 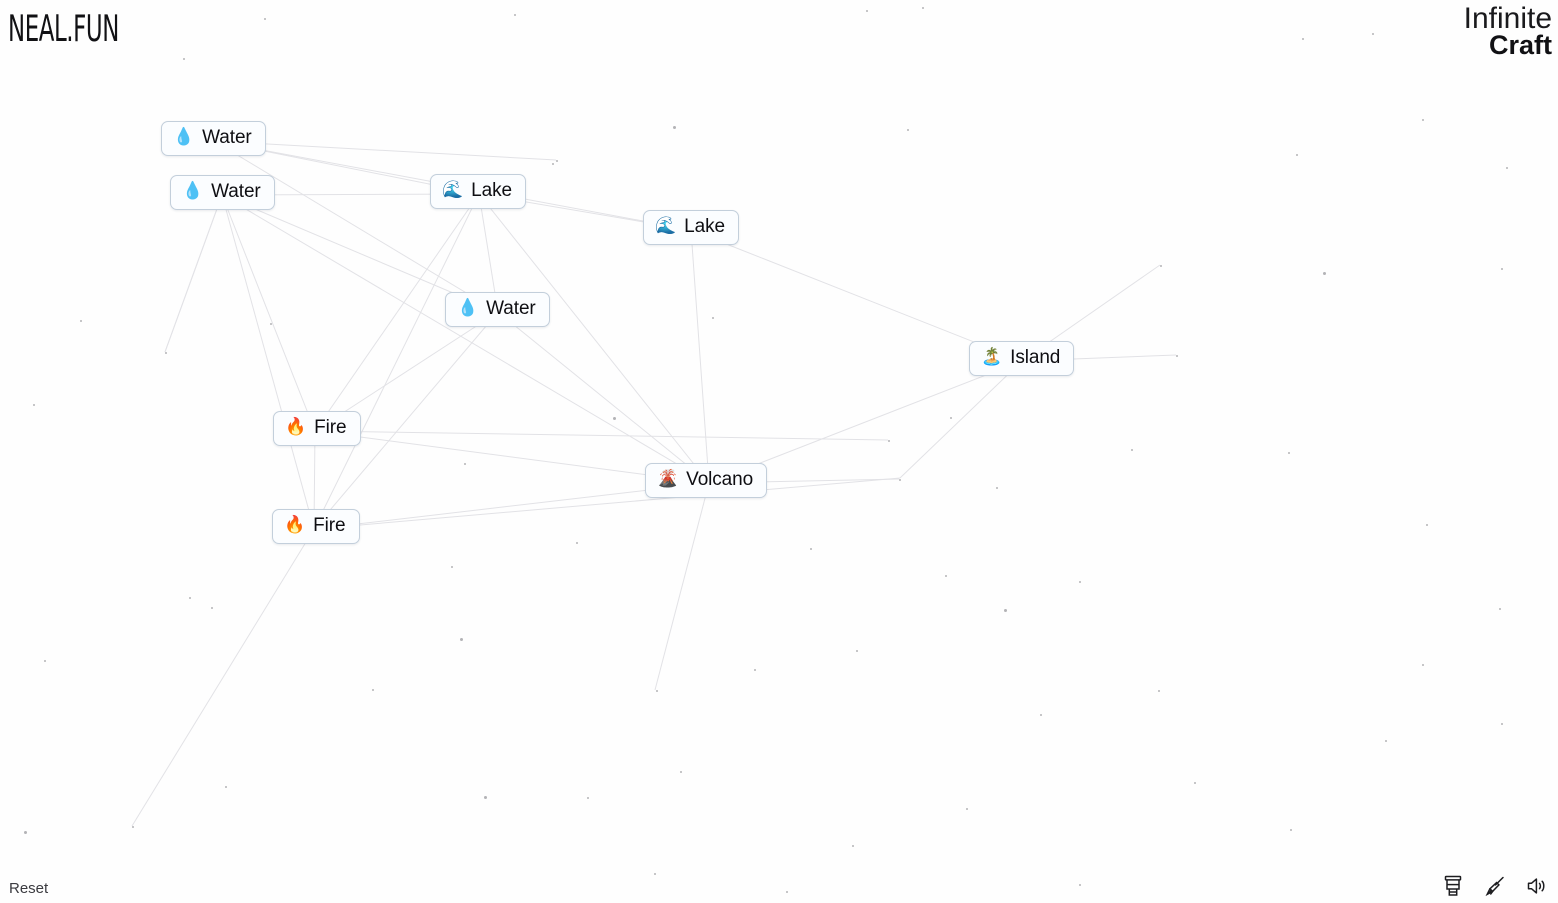 What do you see at coordinates (63, 29) in the screenshot?
I see `neal-fun-logo: NEAL.FUN` at bounding box center [63, 29].